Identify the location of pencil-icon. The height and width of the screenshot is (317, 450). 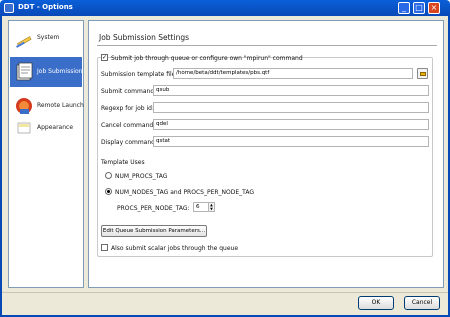
(24, 42).